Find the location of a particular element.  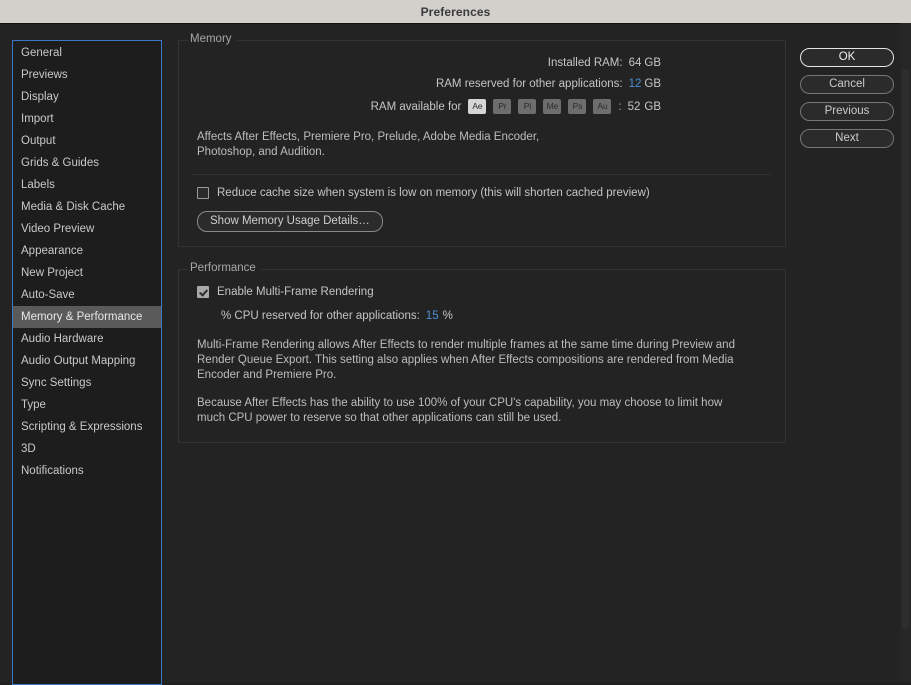

sidebar-item-audio-output-mapping: Audio Output Mapping is located at coordinates (87, 361).